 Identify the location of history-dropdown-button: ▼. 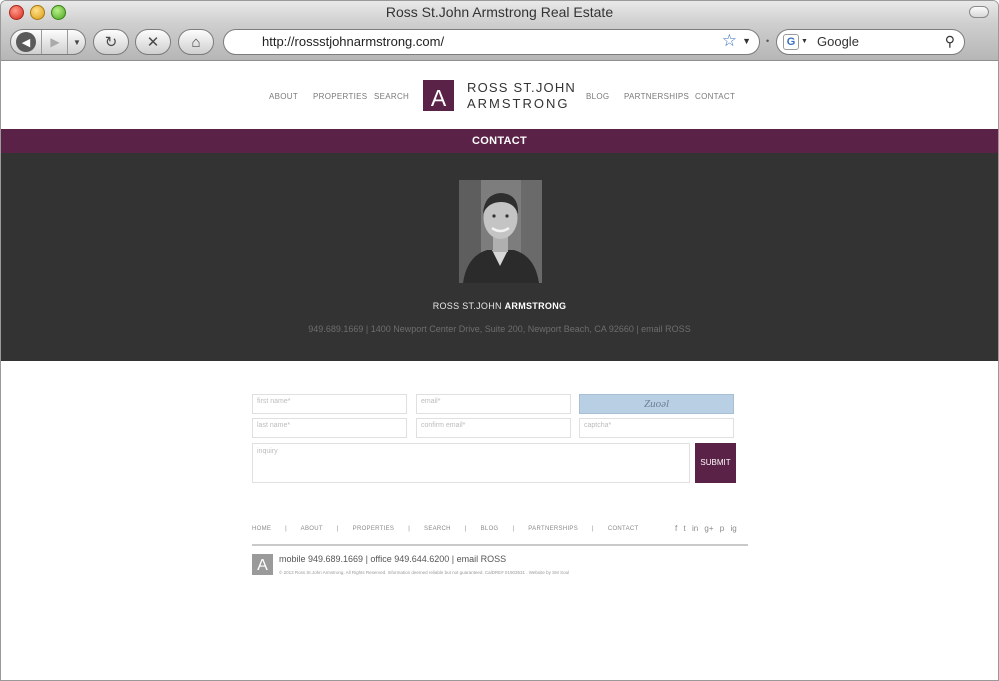
(76, 42).